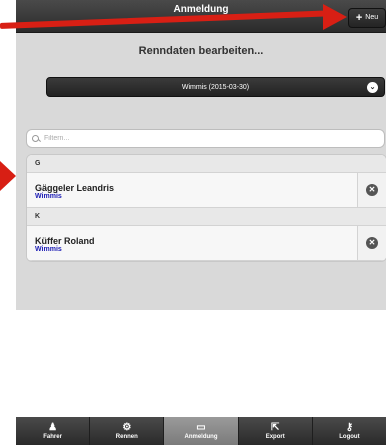 The width and height of the screenshot is (390, 445). Describe the element at coordinates (275, 437) in the screenshot. I see `tab-label: Export` at that location.